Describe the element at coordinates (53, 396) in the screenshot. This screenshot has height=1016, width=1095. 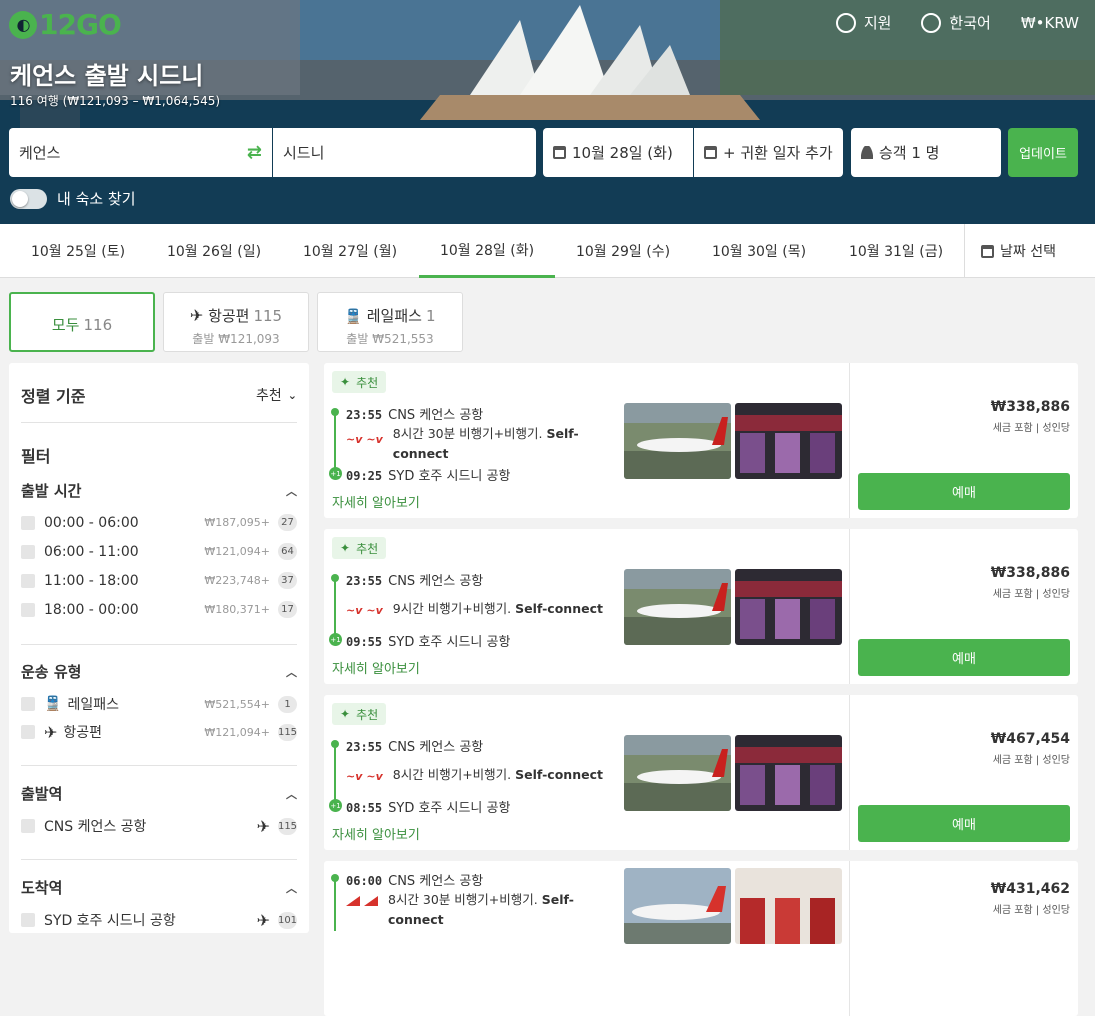
I see `sort-label: 정렬 기준` at that location.